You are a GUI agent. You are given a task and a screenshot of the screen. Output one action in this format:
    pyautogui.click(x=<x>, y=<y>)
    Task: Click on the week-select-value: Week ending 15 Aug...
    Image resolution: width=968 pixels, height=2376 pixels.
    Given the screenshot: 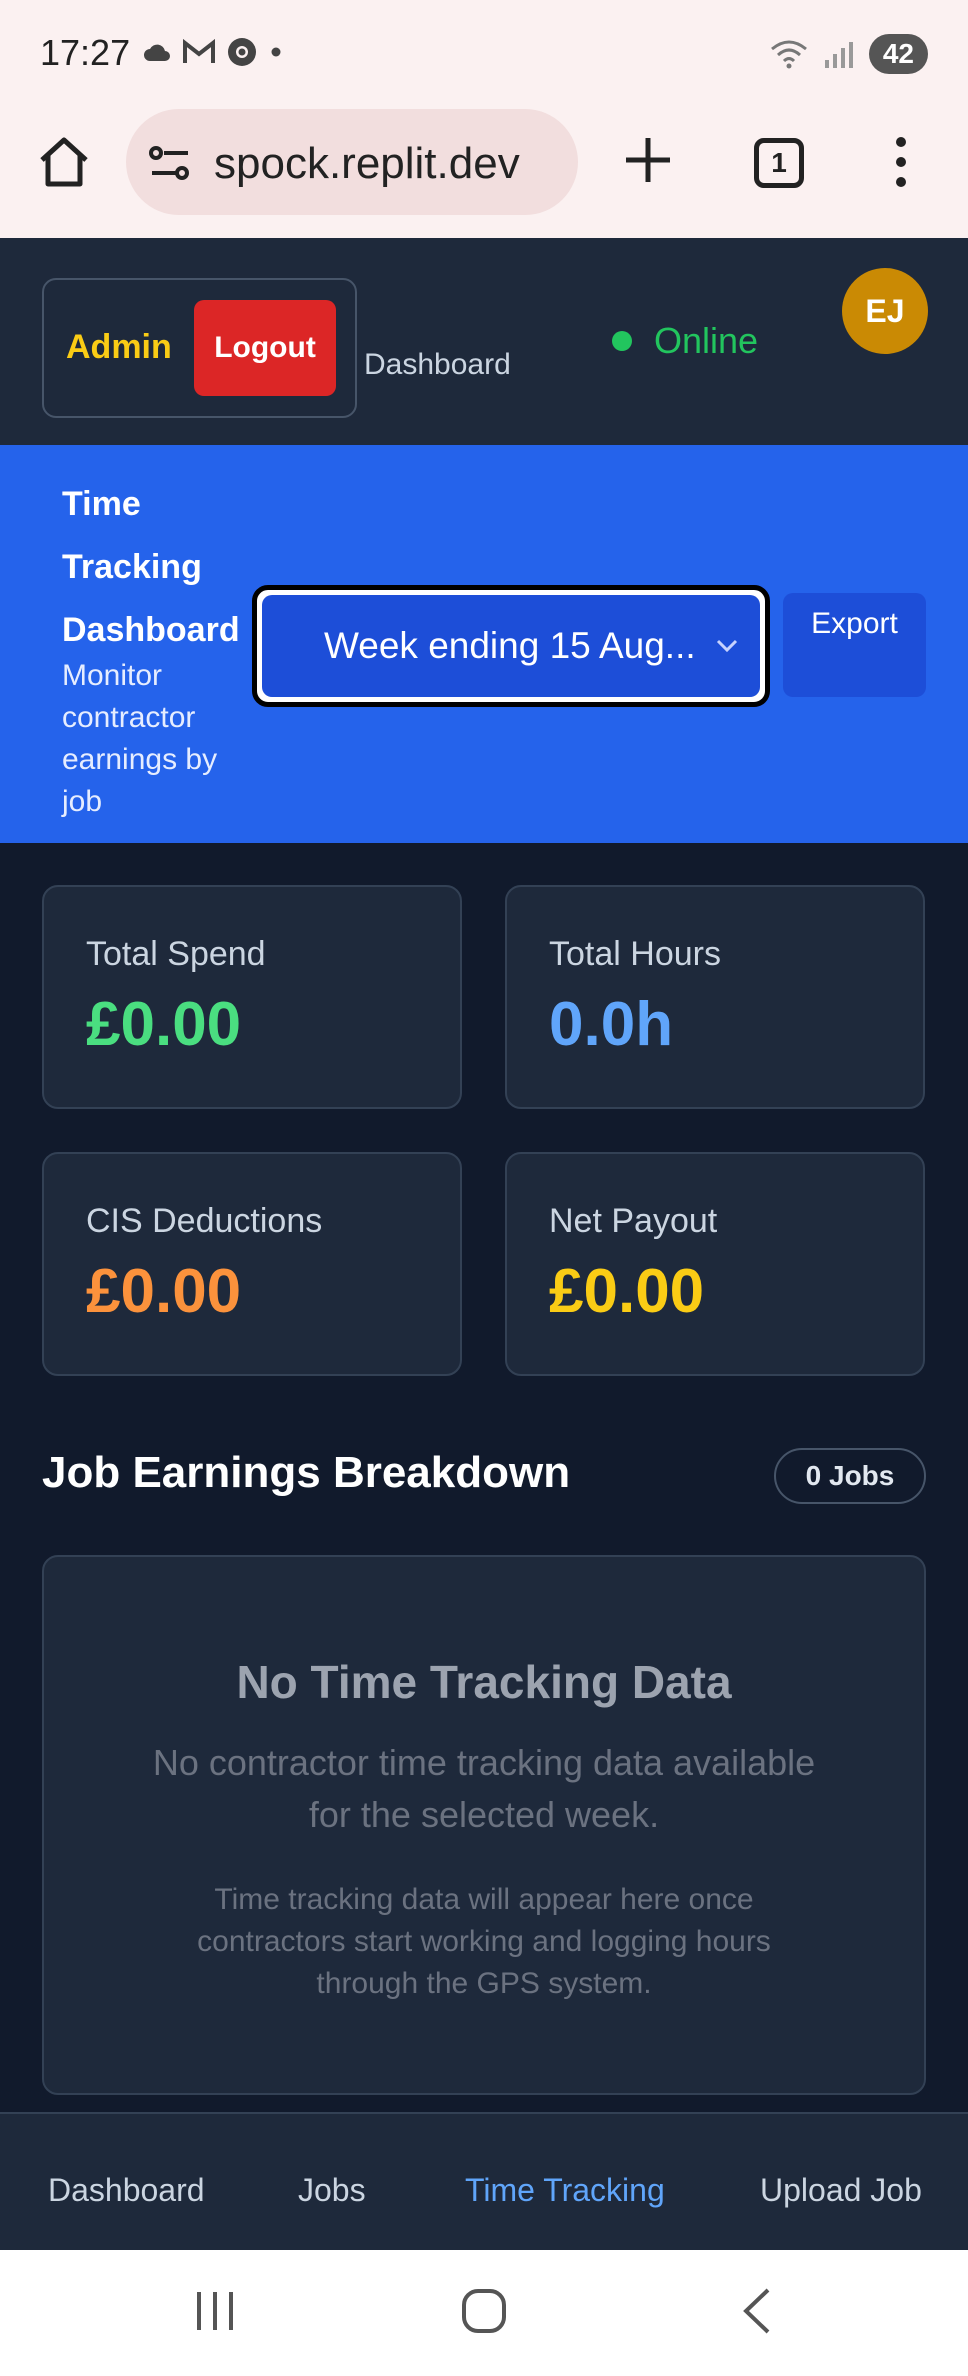 What is the action you would take?
    pyautogui.click(x=510, y=645)
    